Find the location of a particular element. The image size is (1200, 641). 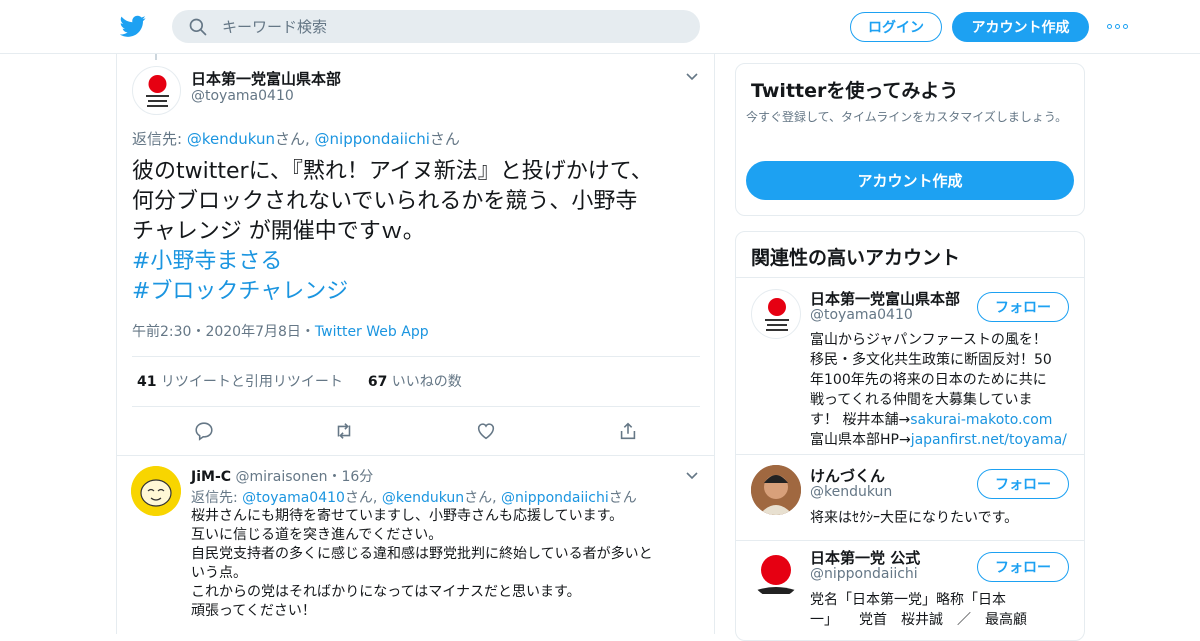

create-account-button: アカウント作成 is located at coordinates (910, 180).